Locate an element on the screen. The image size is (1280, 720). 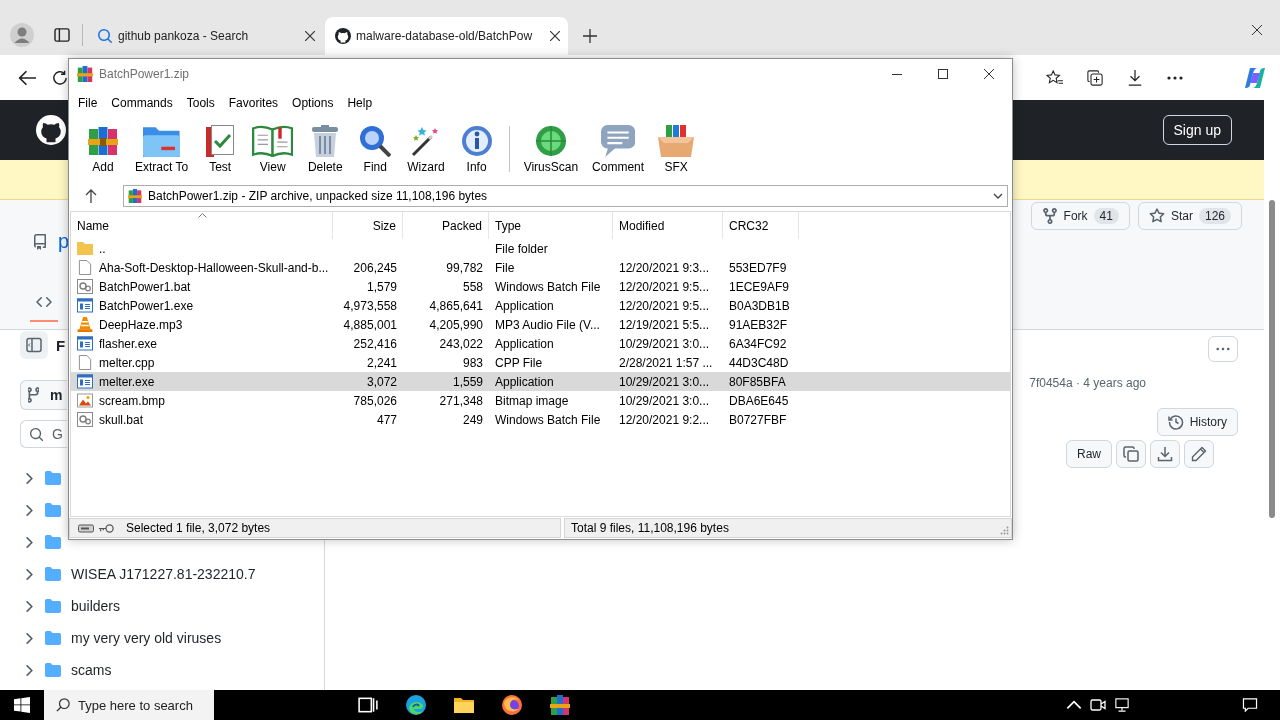
column-header: Modified is located at coordinates (668, 225).